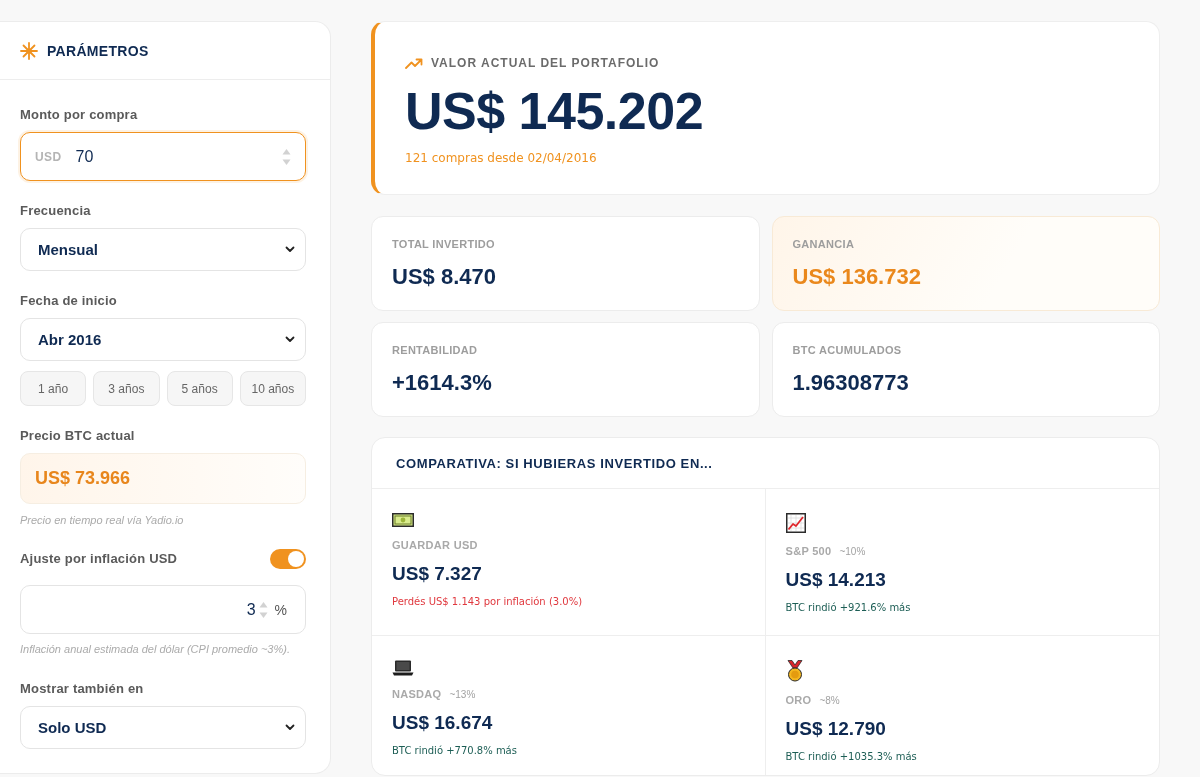  I want to click on asset-name: NASDAQ, so click(417, 694).